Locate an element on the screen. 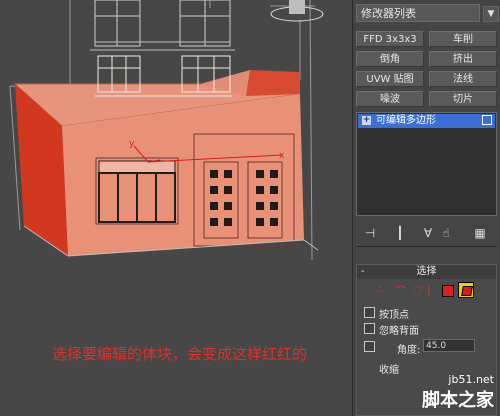  vertex-select-icon: ∴ is located at coordinates (380, 289).